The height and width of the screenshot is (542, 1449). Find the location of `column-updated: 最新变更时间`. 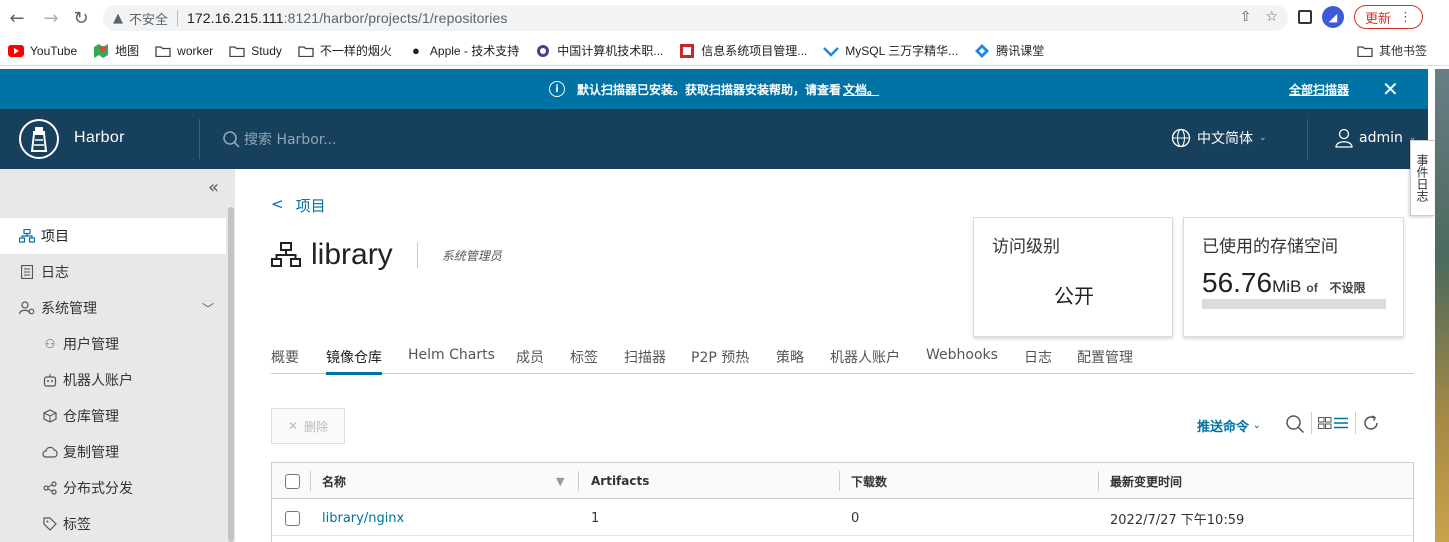

column-updated: 最新变更时间 is located at coordinates (1146, 481).